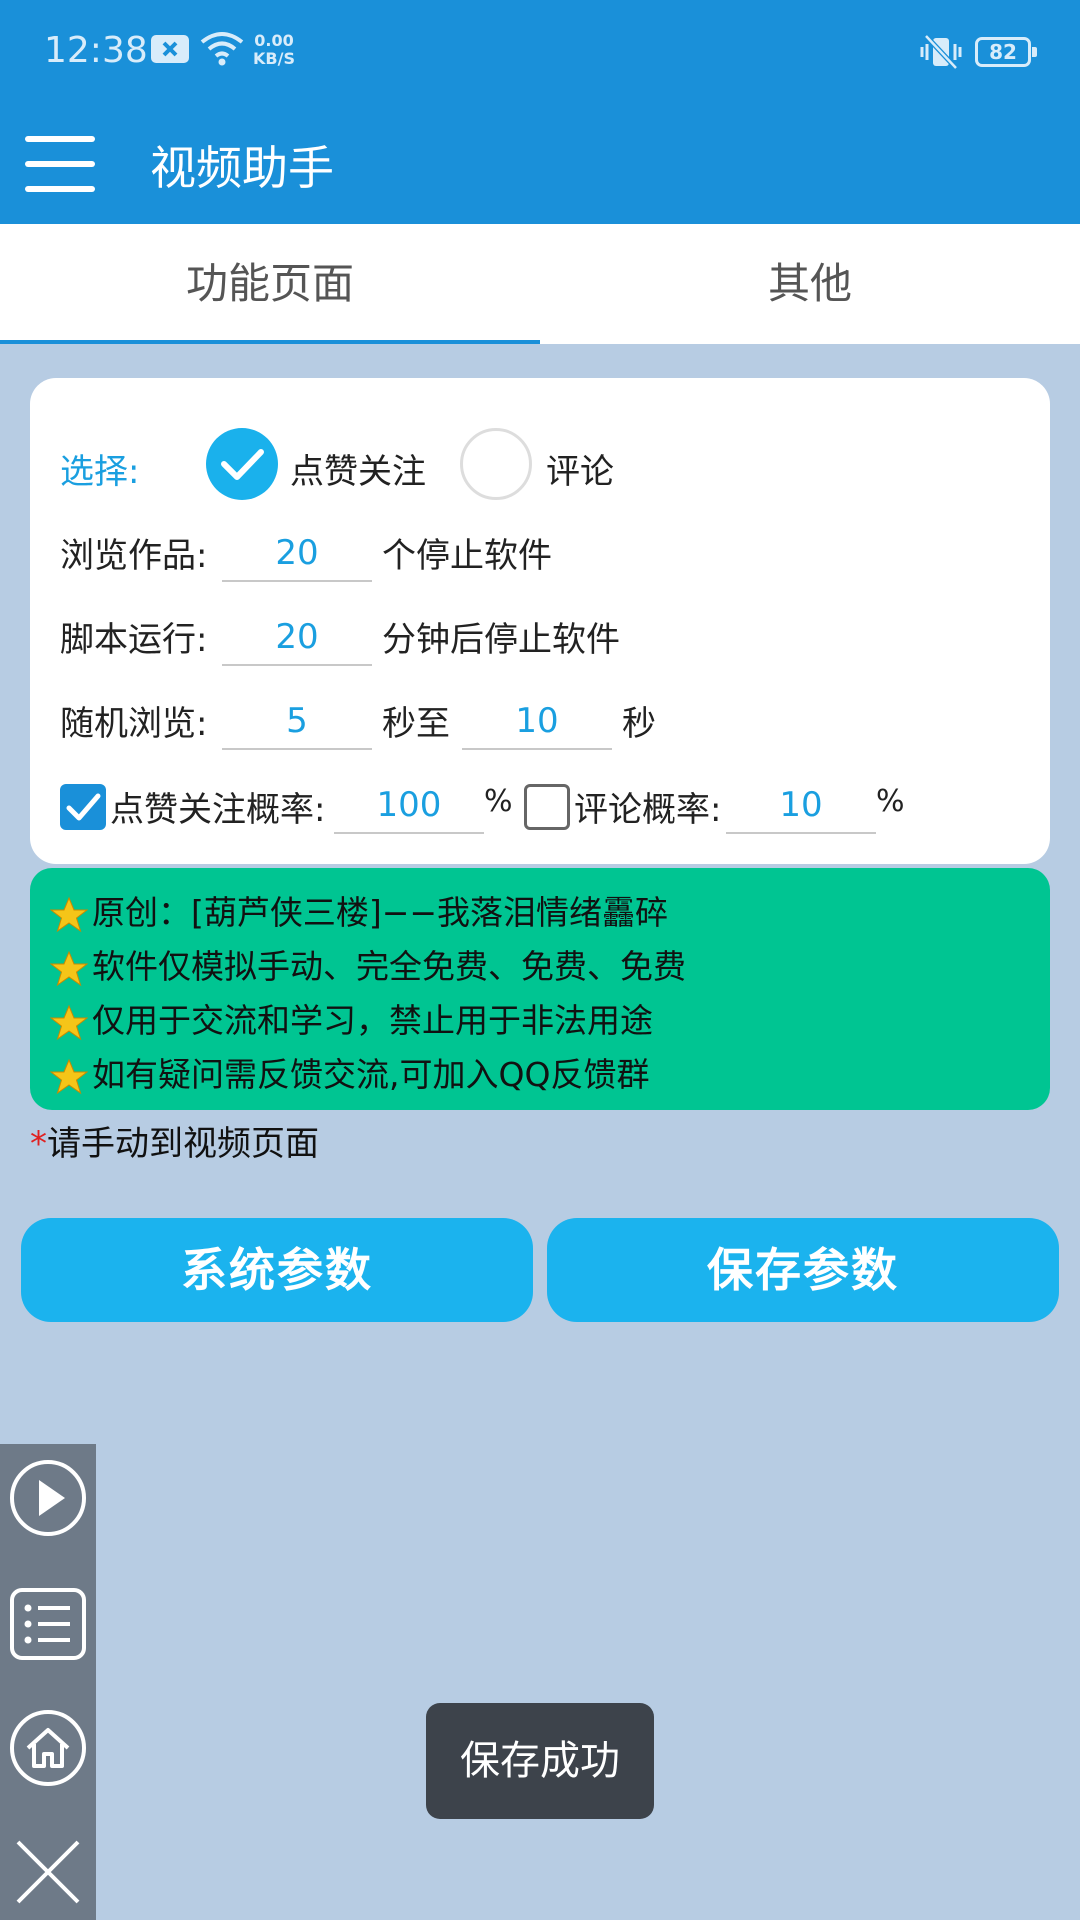 The image size is (1080, 1920). Describe the element at coordinates (580, 468) in the screenshot. I see `radio-comment-label: 评论` at that location.